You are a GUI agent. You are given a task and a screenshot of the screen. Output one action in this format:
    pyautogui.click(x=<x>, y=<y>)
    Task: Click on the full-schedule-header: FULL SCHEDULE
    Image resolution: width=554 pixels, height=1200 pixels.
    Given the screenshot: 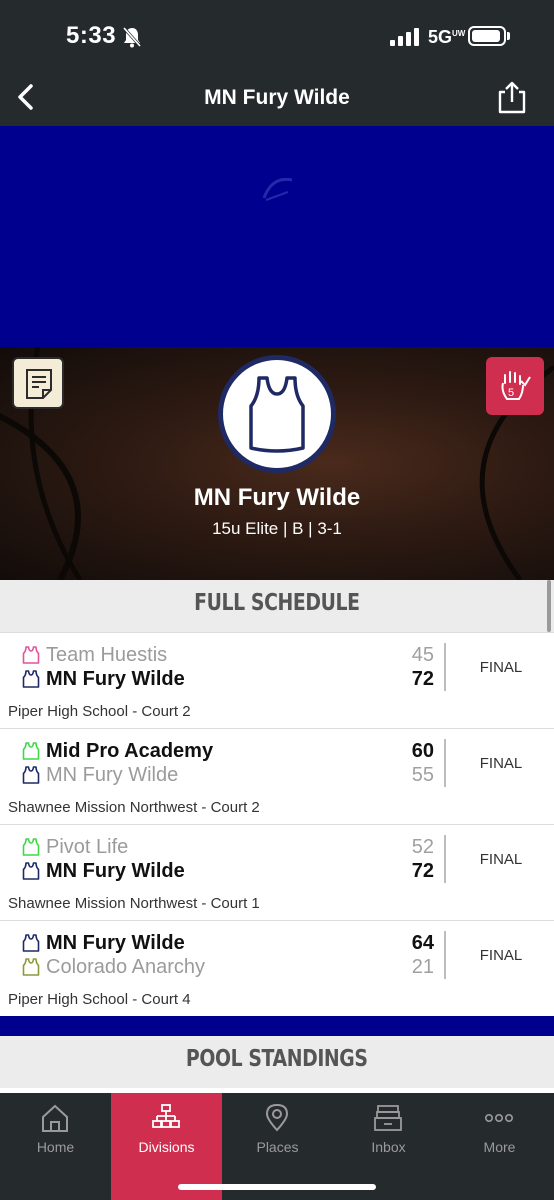 What is the action you would take?
    pyautogui.click(x=277, y=606)
    